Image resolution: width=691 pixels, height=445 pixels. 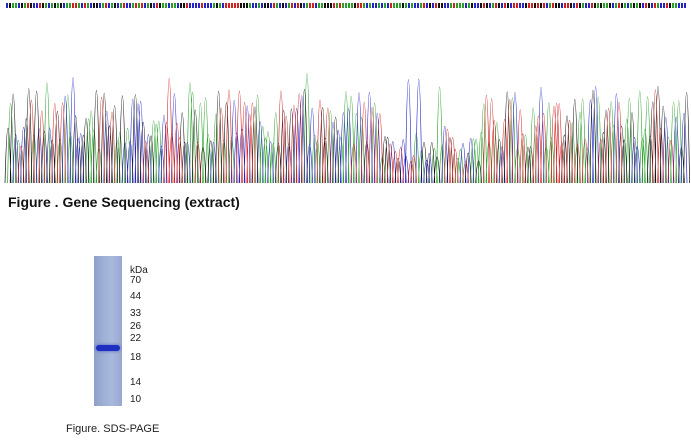 I want to click on gel-lane, so click(x=108, y=331).